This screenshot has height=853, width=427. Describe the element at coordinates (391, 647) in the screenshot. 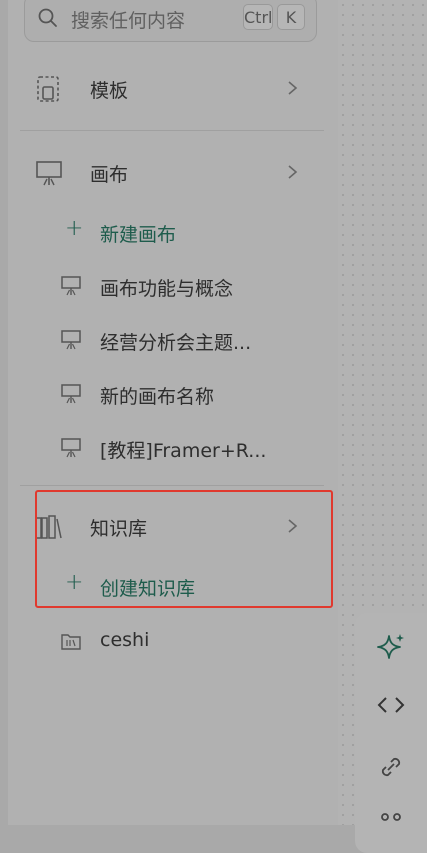

I see `sparkle-ai-icon` at that location.